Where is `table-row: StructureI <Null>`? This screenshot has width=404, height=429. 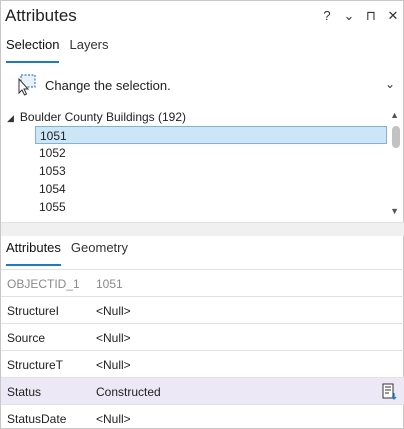
table-row: StructureI <Null> is located at coordinates (202, 309).